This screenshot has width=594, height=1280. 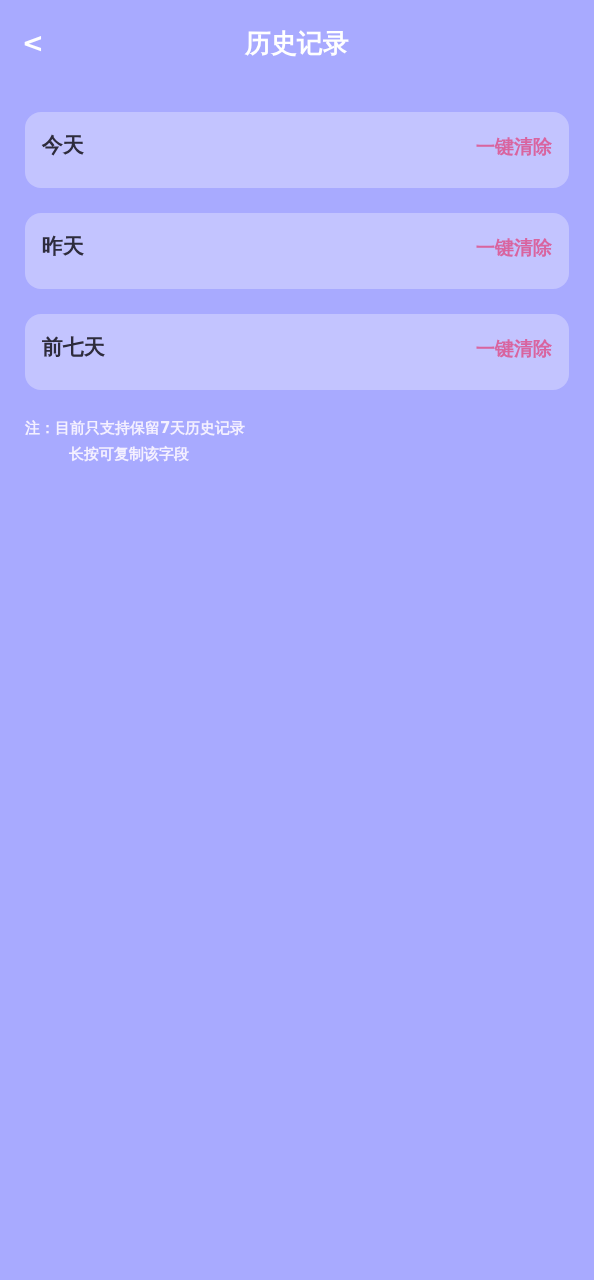 What do you see at coordinates (73, 348) in the screenshot?
I see `section-label: 前七天` at bounding box center [73, 348].